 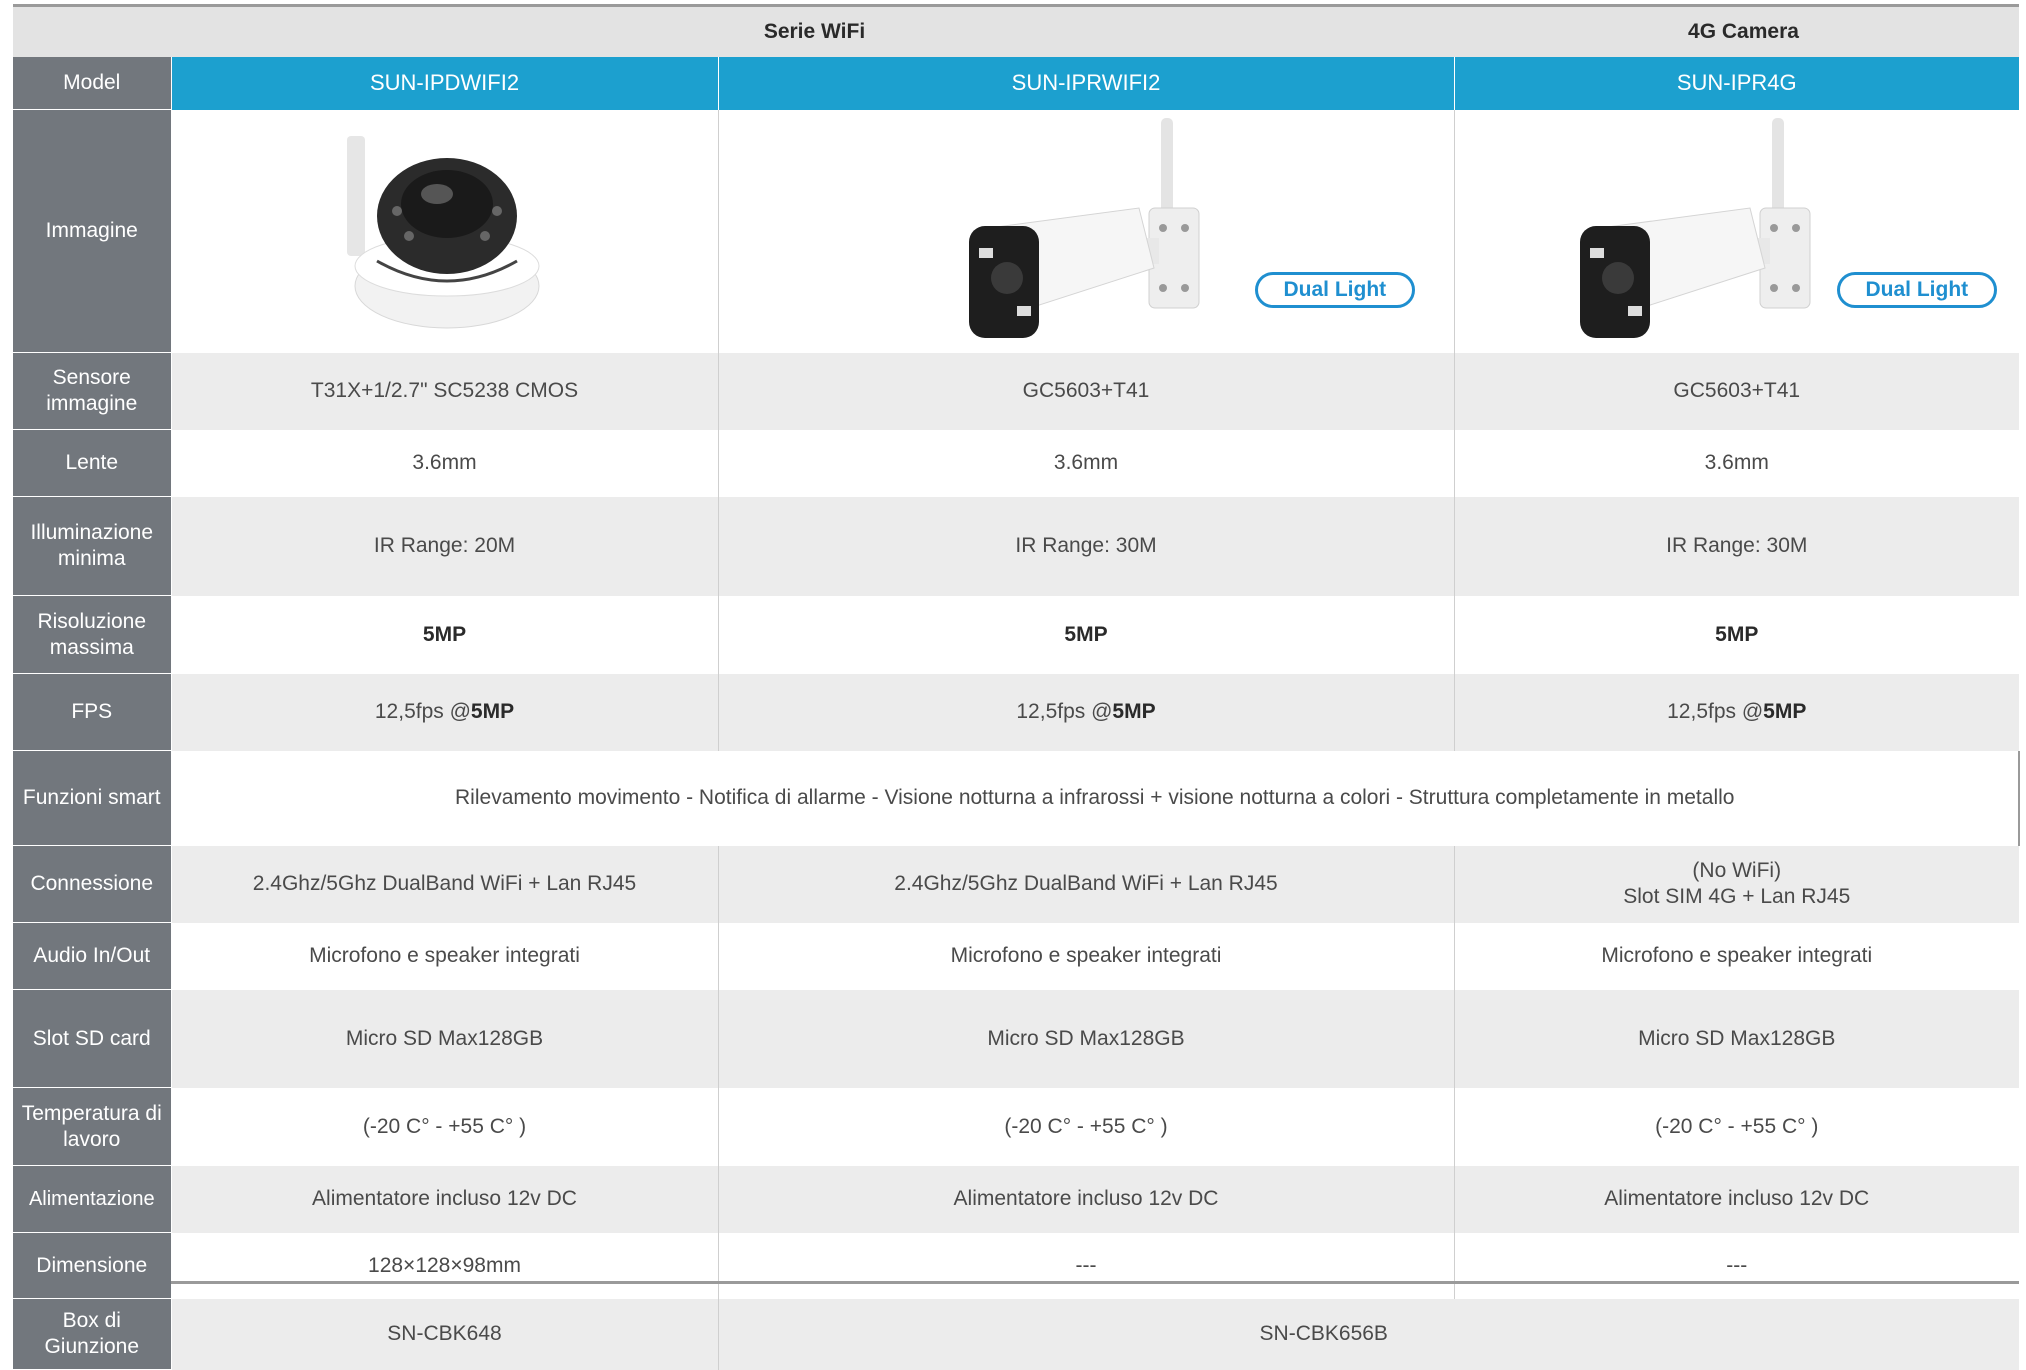 What do you see at coordinates (1368, 1334) in the screenshot?
I see `cell-junction-box-2: SN-CBK656B` at bounding box center [1368, 1334].